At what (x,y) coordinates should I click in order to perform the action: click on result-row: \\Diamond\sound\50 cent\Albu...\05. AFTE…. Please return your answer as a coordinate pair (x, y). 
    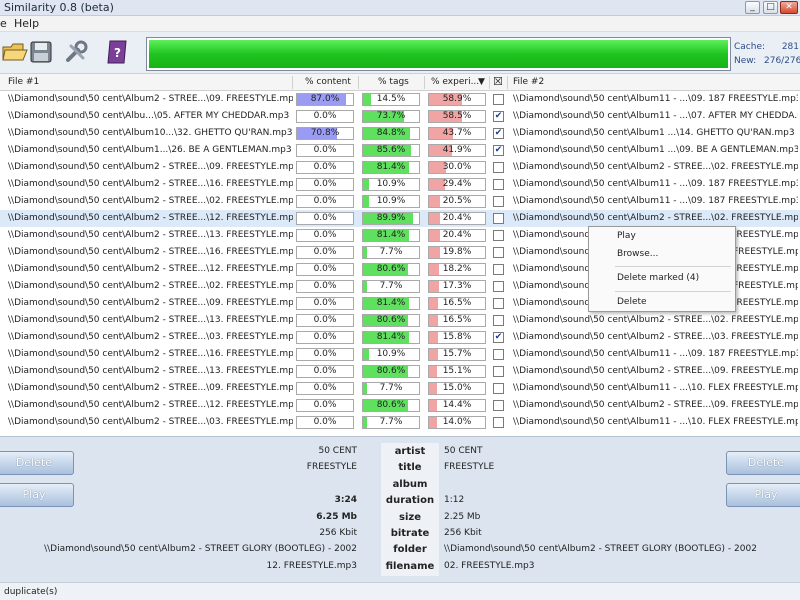
    Looking at the image, I should click on (400, 116).